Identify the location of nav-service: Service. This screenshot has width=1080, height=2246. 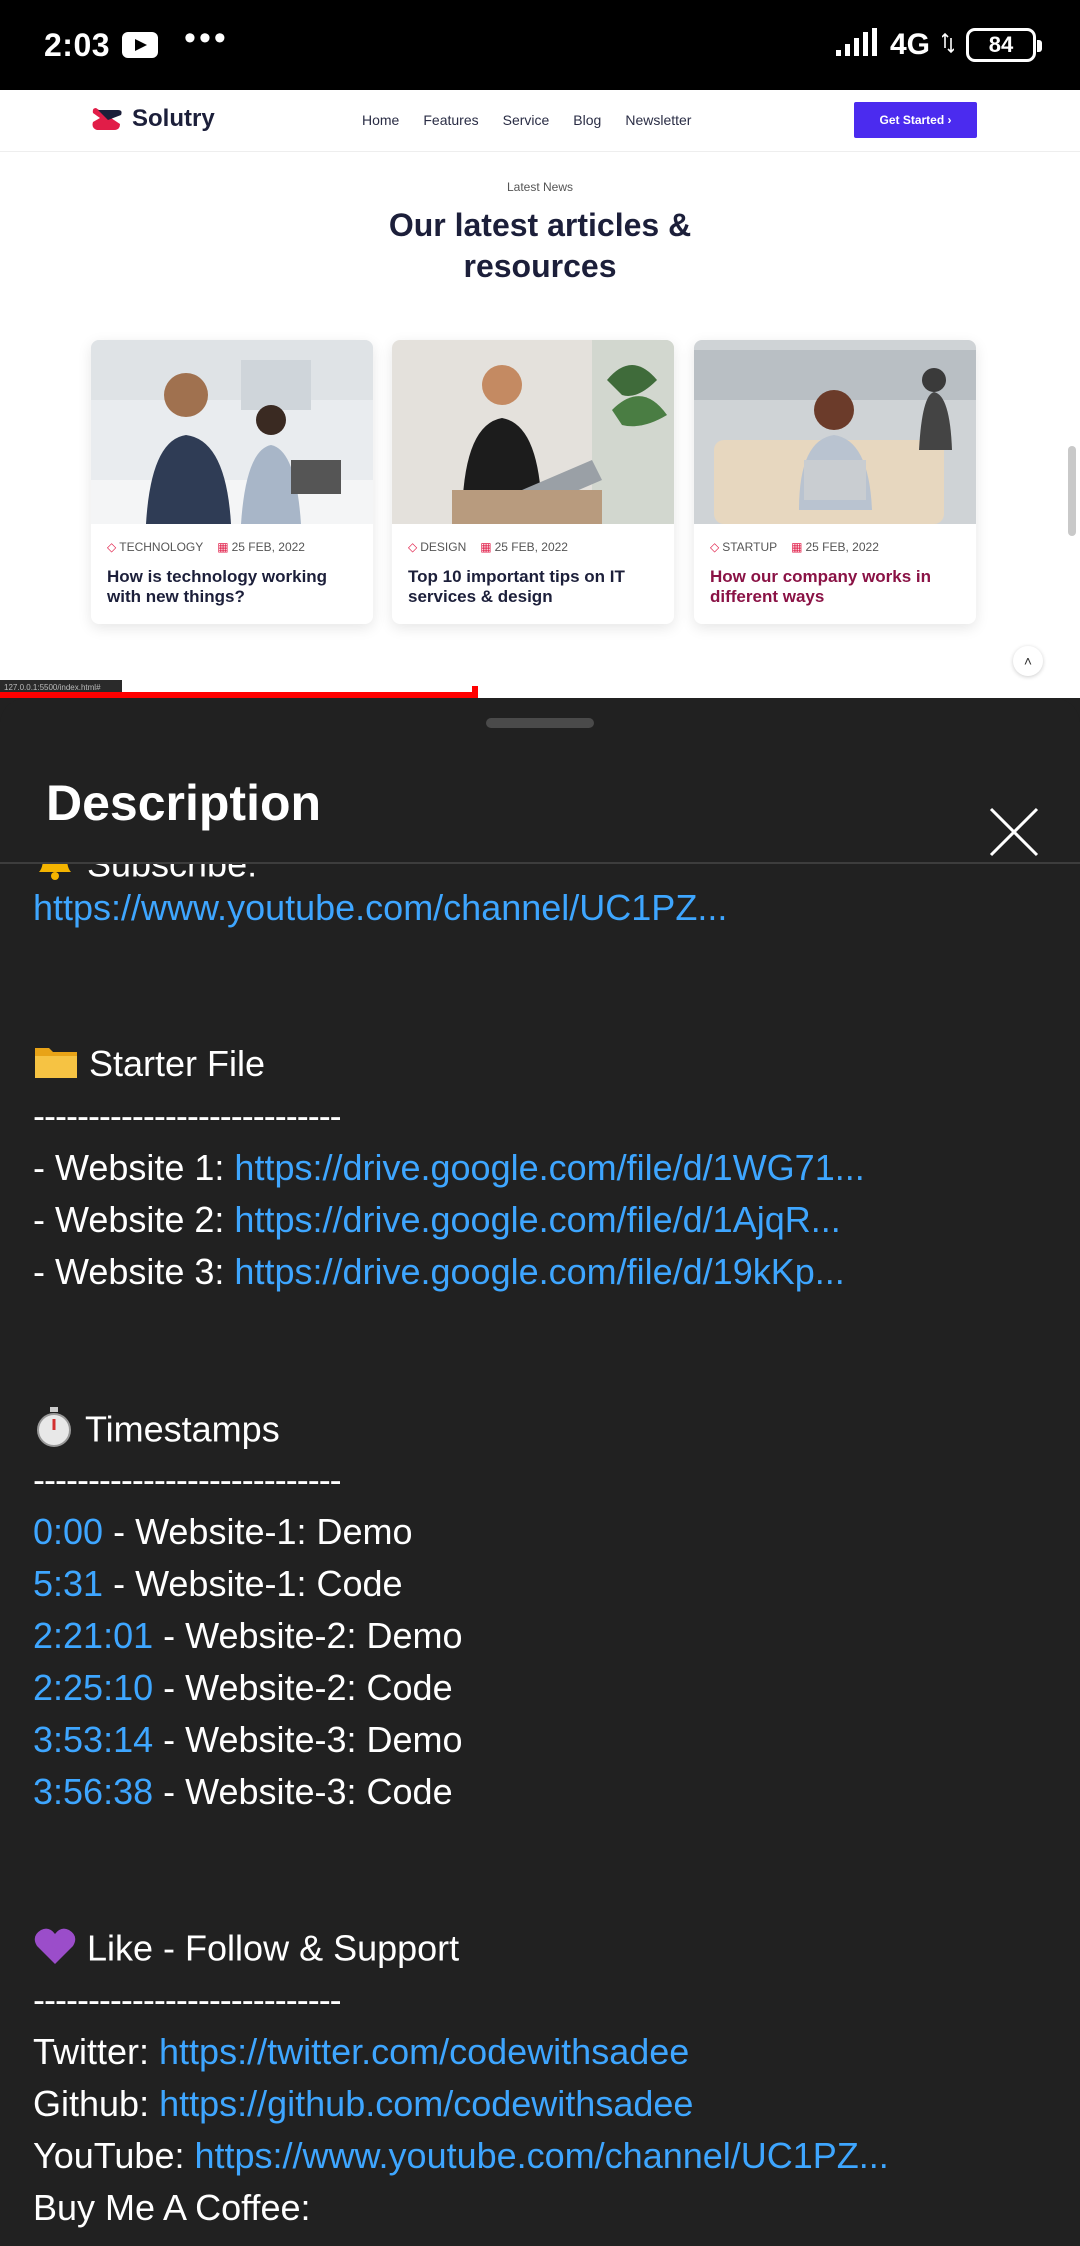
(526, 120).